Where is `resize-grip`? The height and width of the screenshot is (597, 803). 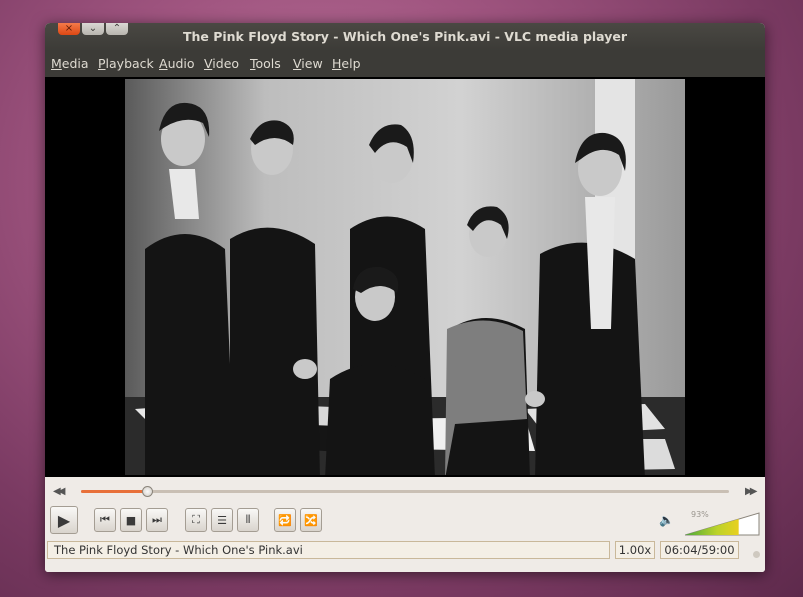
resize-grip is located at coordinates (756, 554).